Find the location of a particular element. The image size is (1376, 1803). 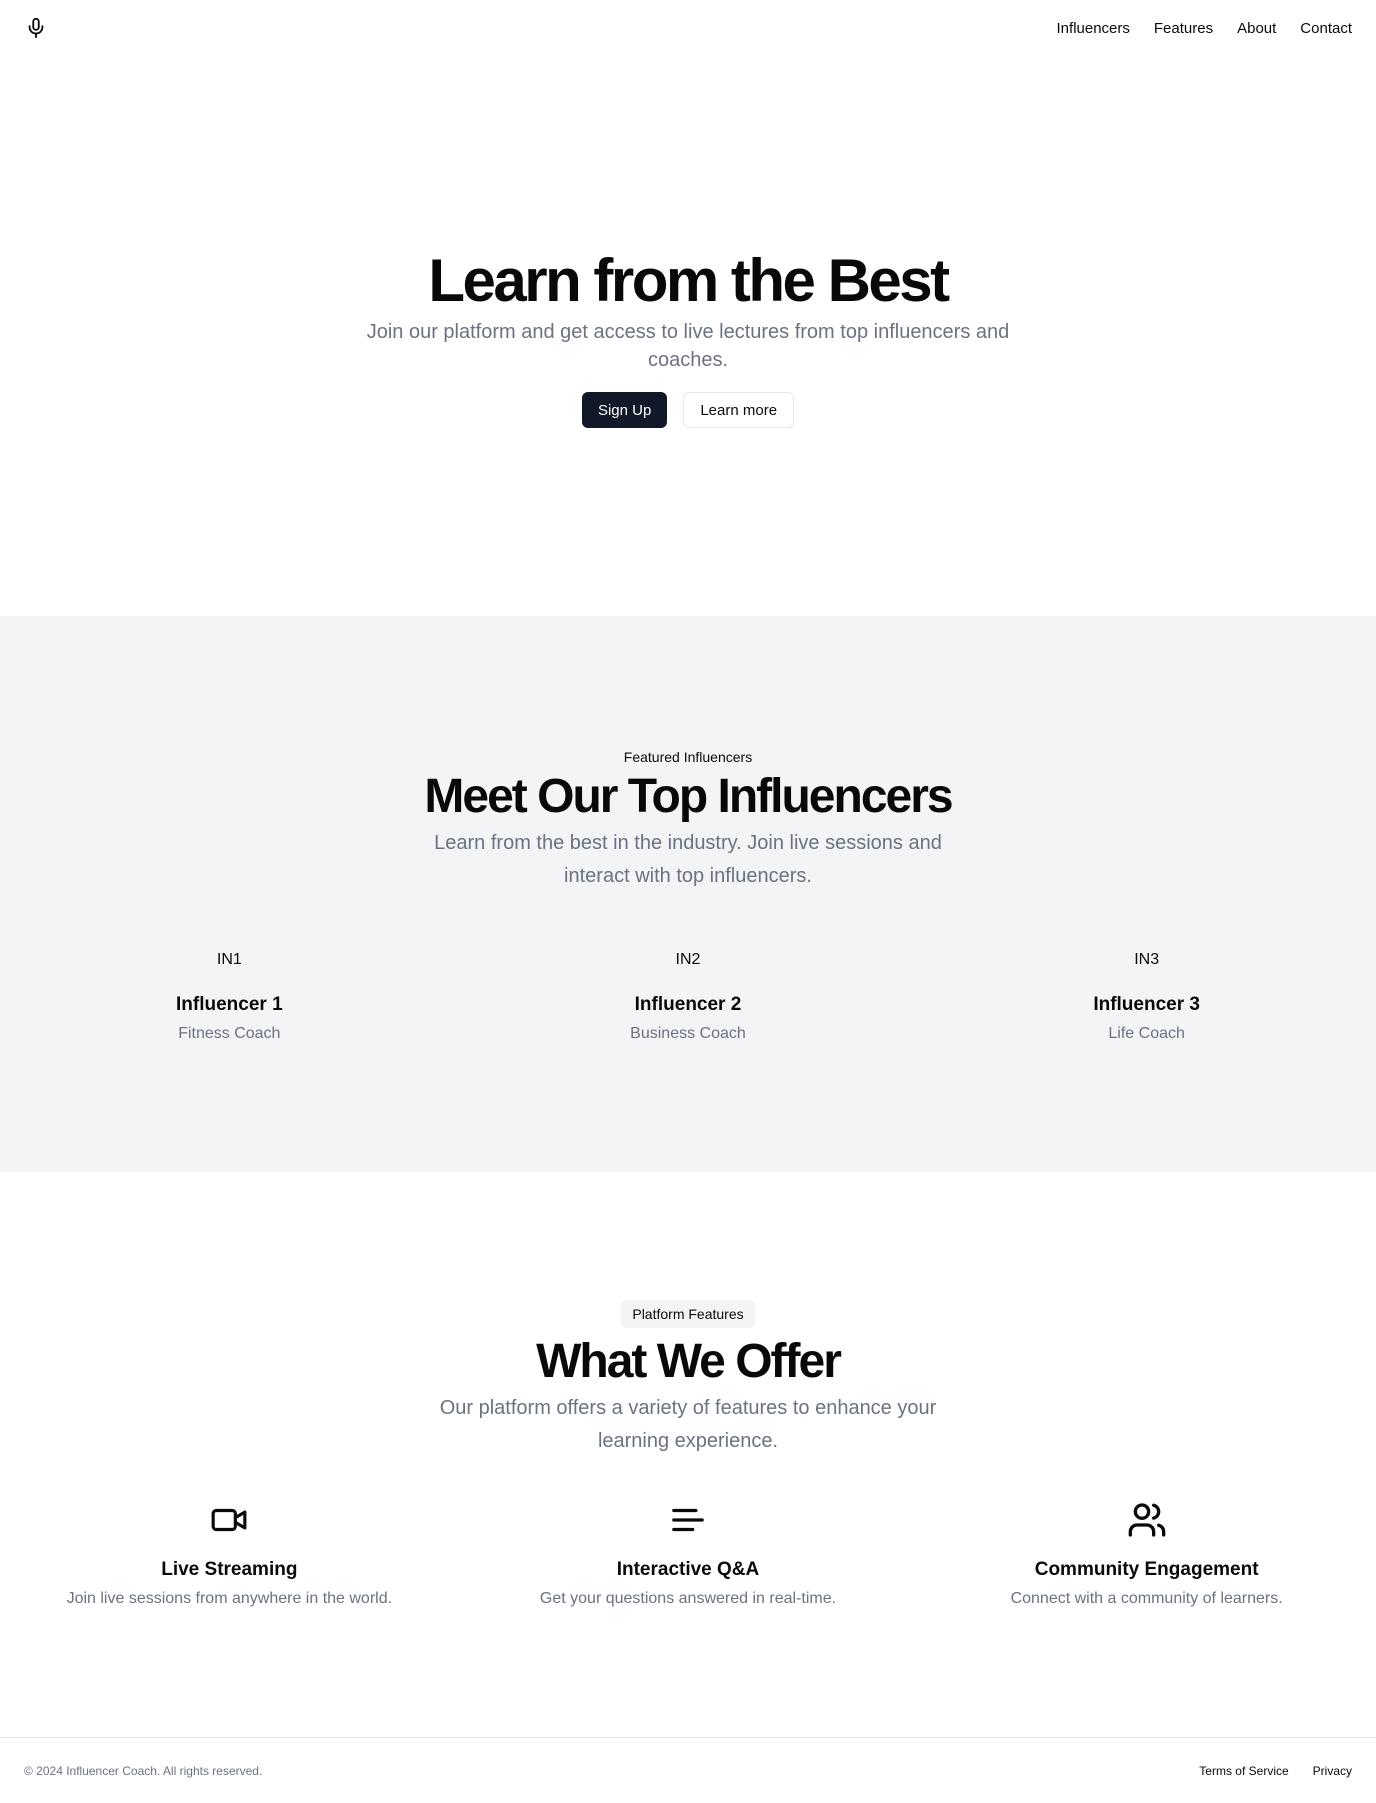

influencer-card: IN2 Influencer 2 Business Coach is located at coordinates (688, 997).